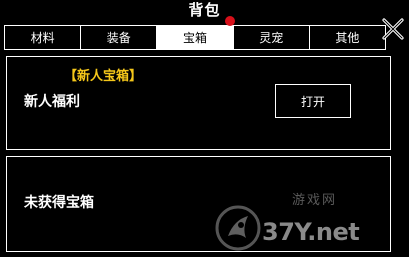 This screenshot has width=409, height=257. What do you see at coordinates (59, 203) in the screenshot?
I see `empty-chest-text: 未获得宝箱` at bounding box center [59, 203].